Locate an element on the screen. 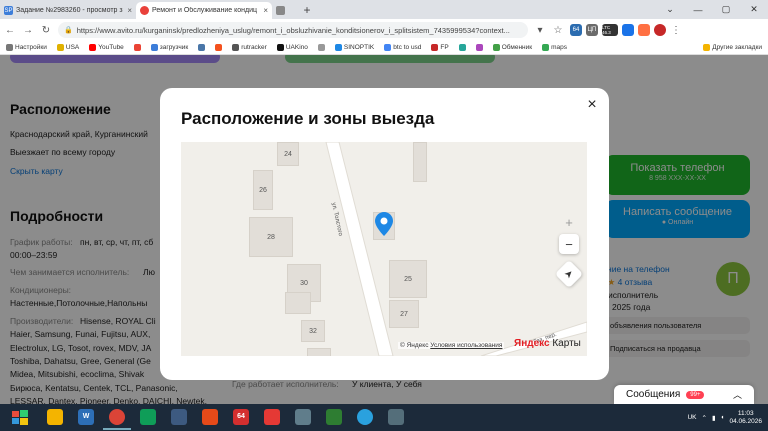 The height and width of the screenshot is (431, 768). taskbar-app: W is located at coordinates (86, 418).